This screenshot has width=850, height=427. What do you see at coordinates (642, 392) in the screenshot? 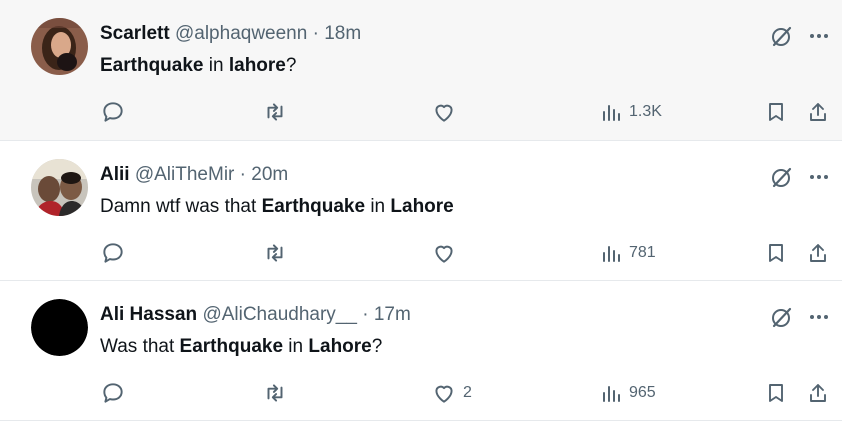
I see `views-count: 965` at bounding box center [642, 392].